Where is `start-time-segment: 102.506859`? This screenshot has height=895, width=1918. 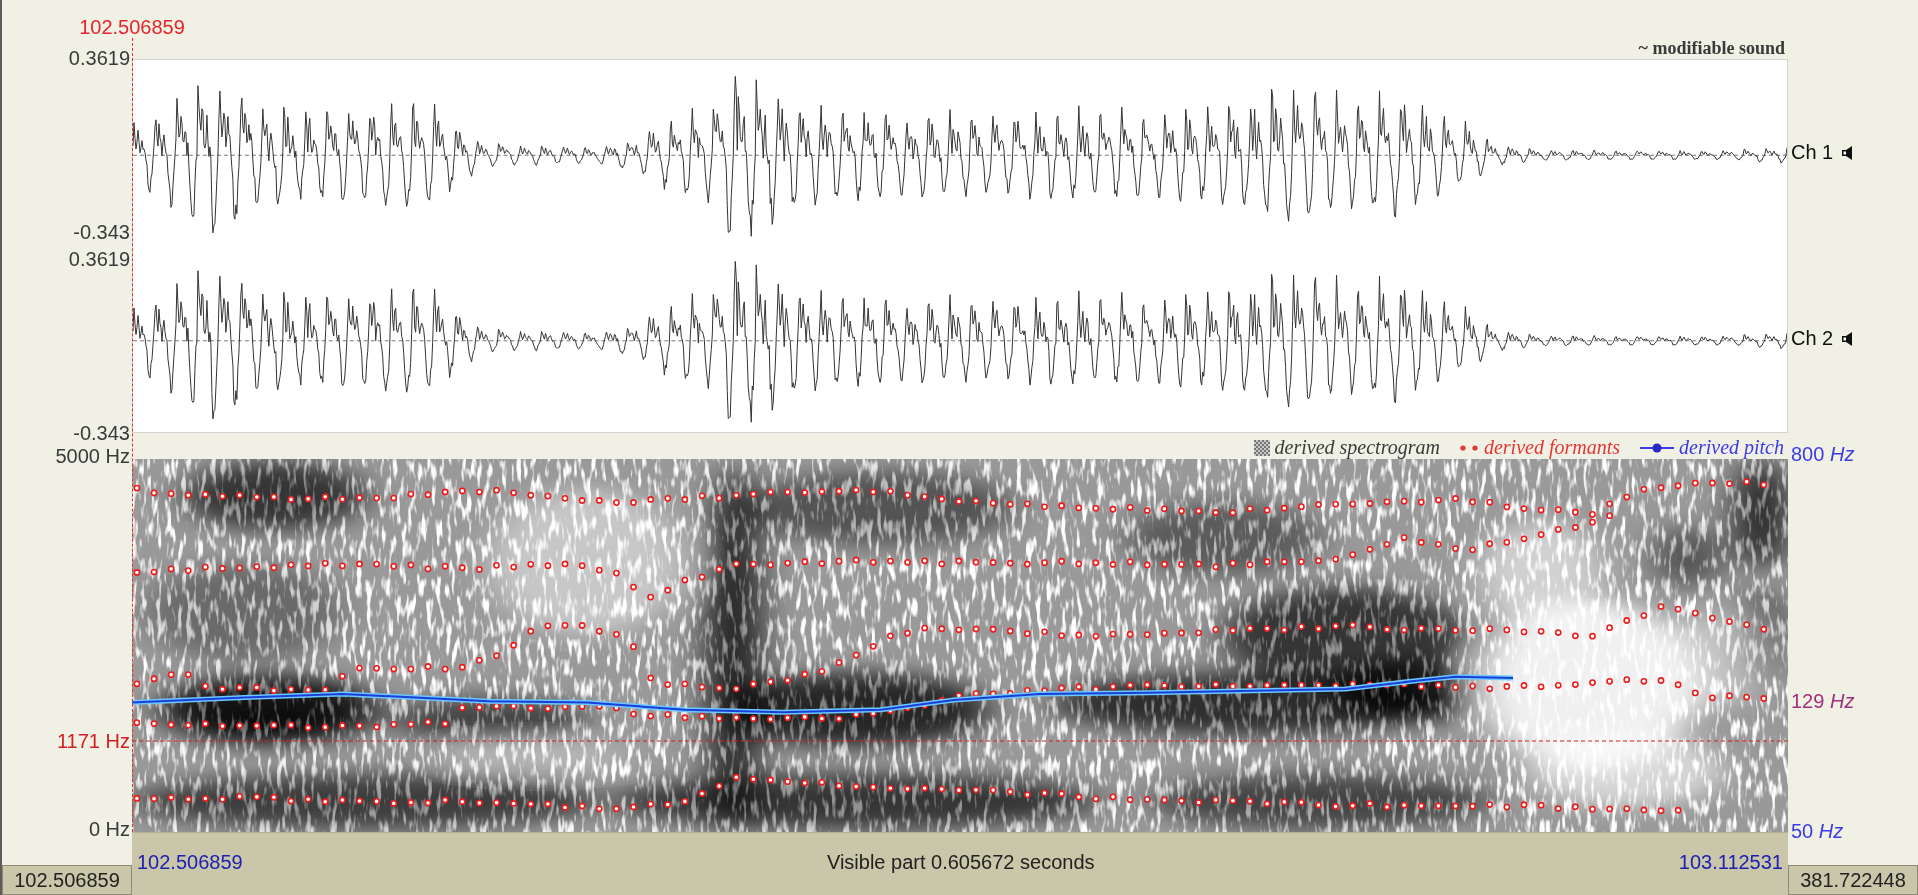
start-time-segment: 102.506859 is located at coordinates (67, 880).